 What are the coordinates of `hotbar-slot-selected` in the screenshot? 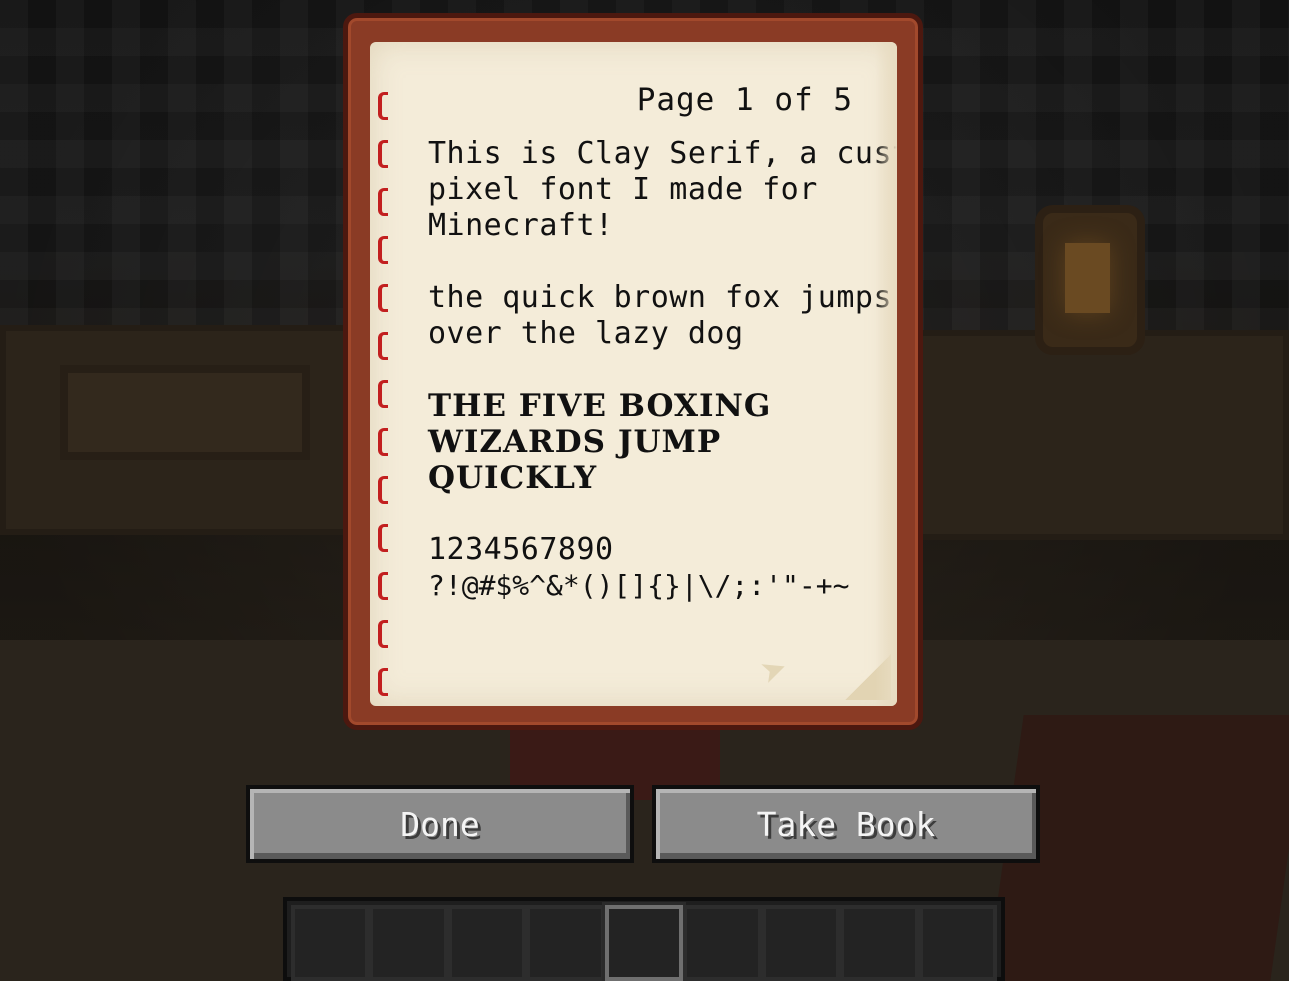 It's located at (644, 943).